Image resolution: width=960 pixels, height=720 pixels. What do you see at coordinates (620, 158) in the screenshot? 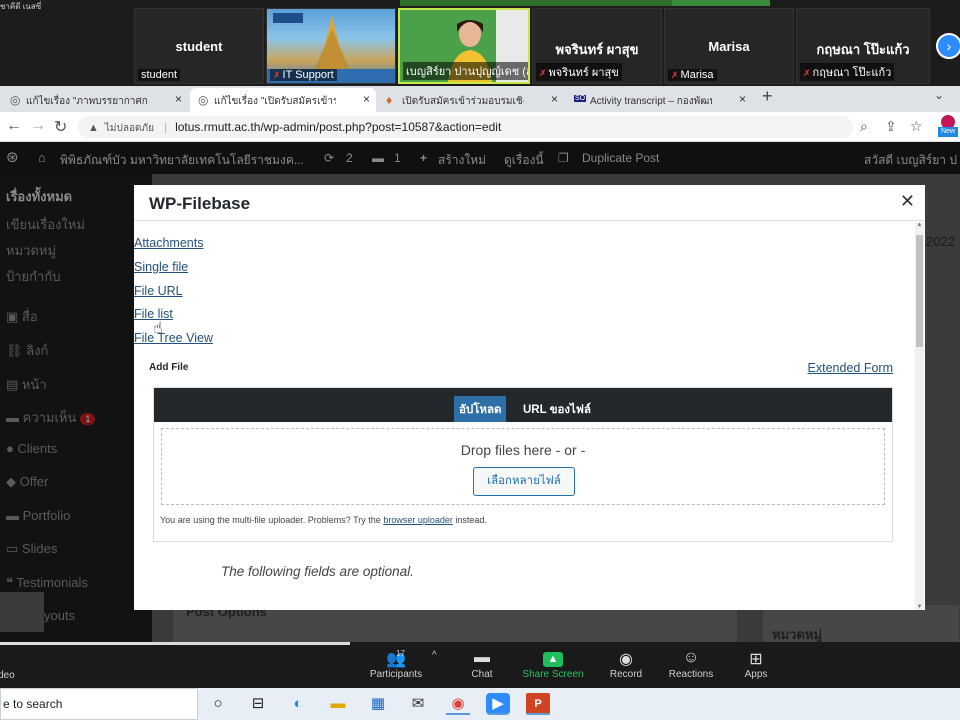
I see `duplicate-post-link: Duplicate Post` at bounding box center [620, 158].